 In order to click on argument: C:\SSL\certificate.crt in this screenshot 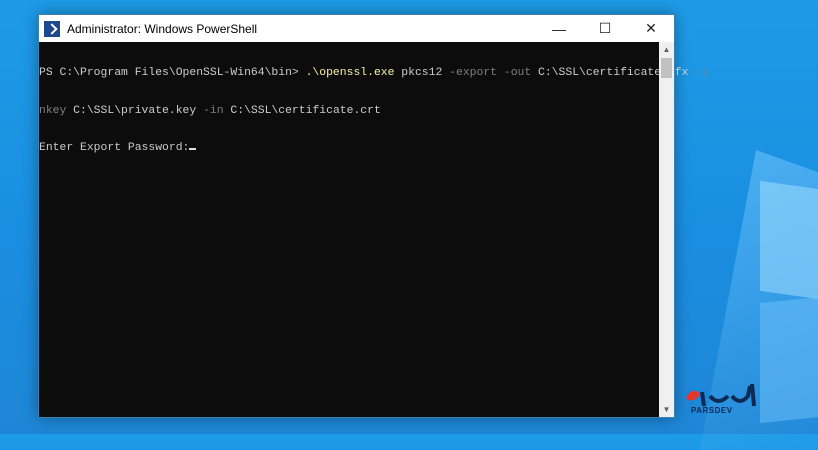, I will do `click(302, 110)`.